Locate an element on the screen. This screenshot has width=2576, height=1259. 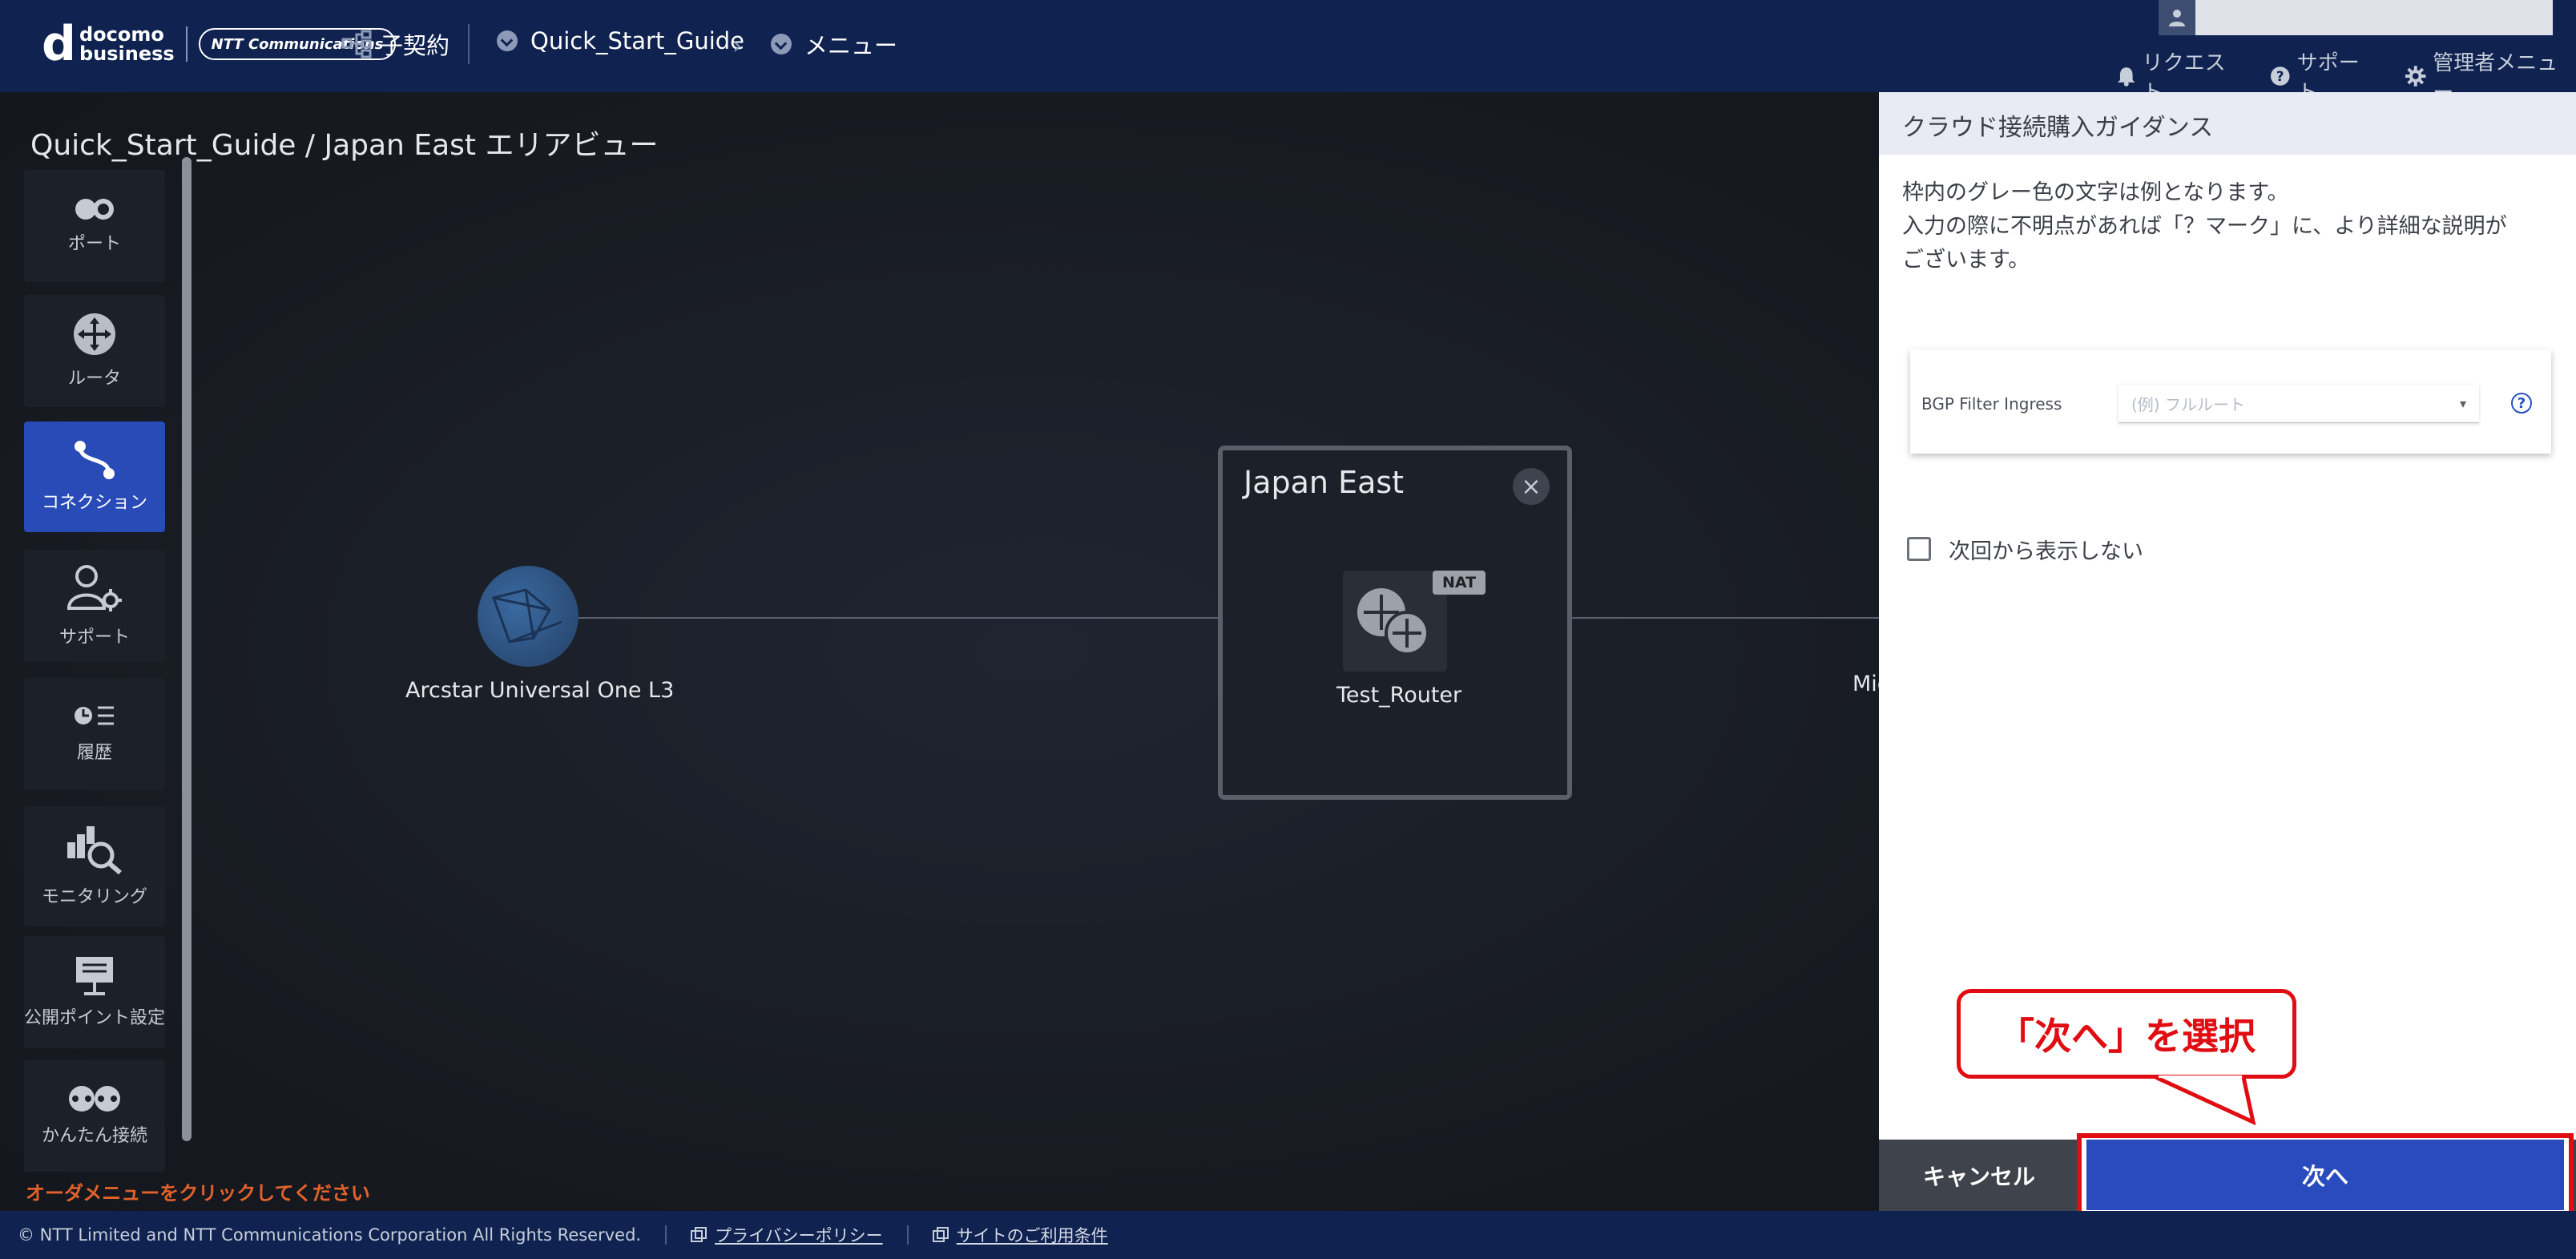
breadcrumb-guide-label: Quick_Start_Guide is located at coordinates (637, 40).